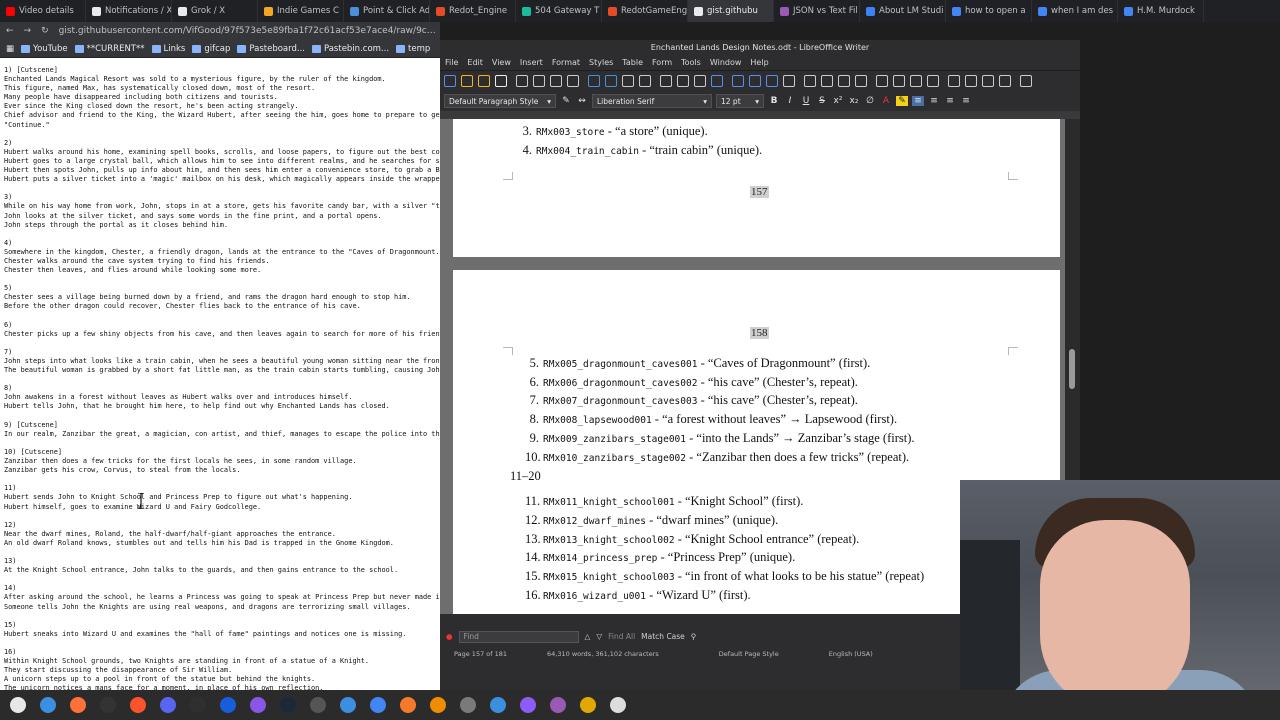  I want to click on blender-icon, so click(408, 705).